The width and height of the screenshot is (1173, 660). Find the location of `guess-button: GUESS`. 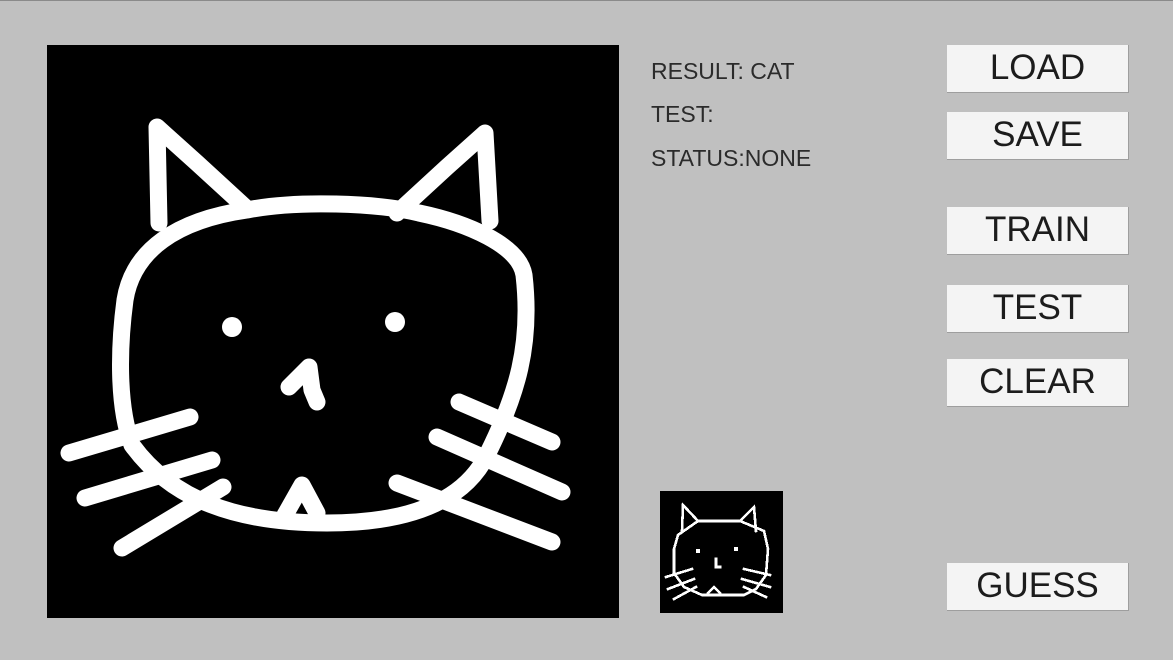

guess-button: GUESS is located at coordinates (1038, 587).